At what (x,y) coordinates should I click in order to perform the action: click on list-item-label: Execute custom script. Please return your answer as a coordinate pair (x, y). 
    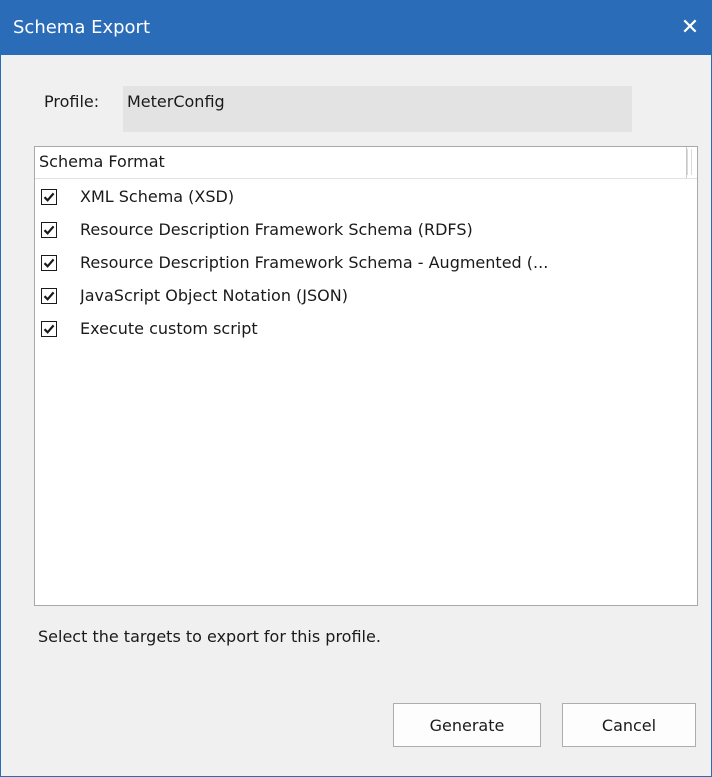
    Looking at the image, I should click on (169, 328).